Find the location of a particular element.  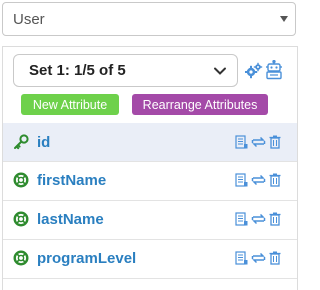

robot-icon is located at coordinates (274, 70).